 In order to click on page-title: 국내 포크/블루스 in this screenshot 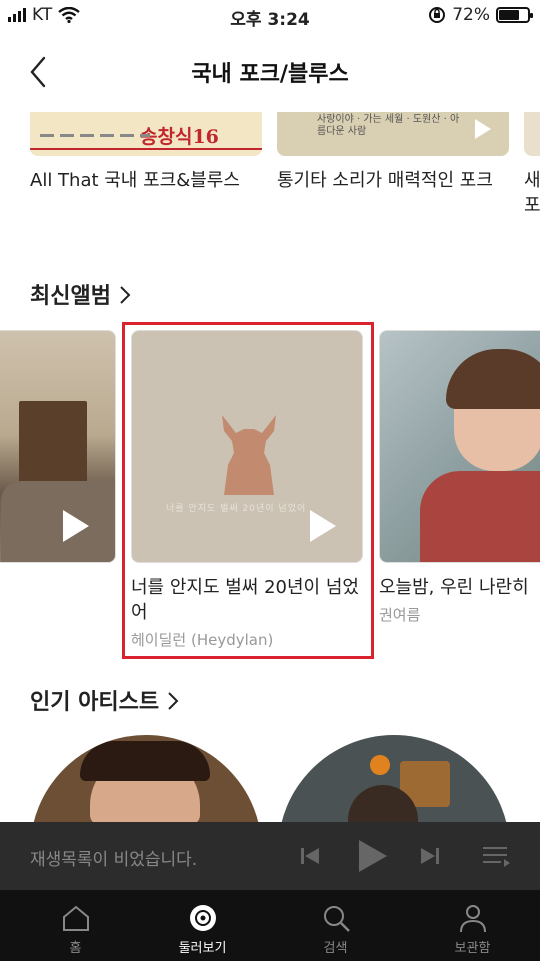, I will do `click(270, 74)`.